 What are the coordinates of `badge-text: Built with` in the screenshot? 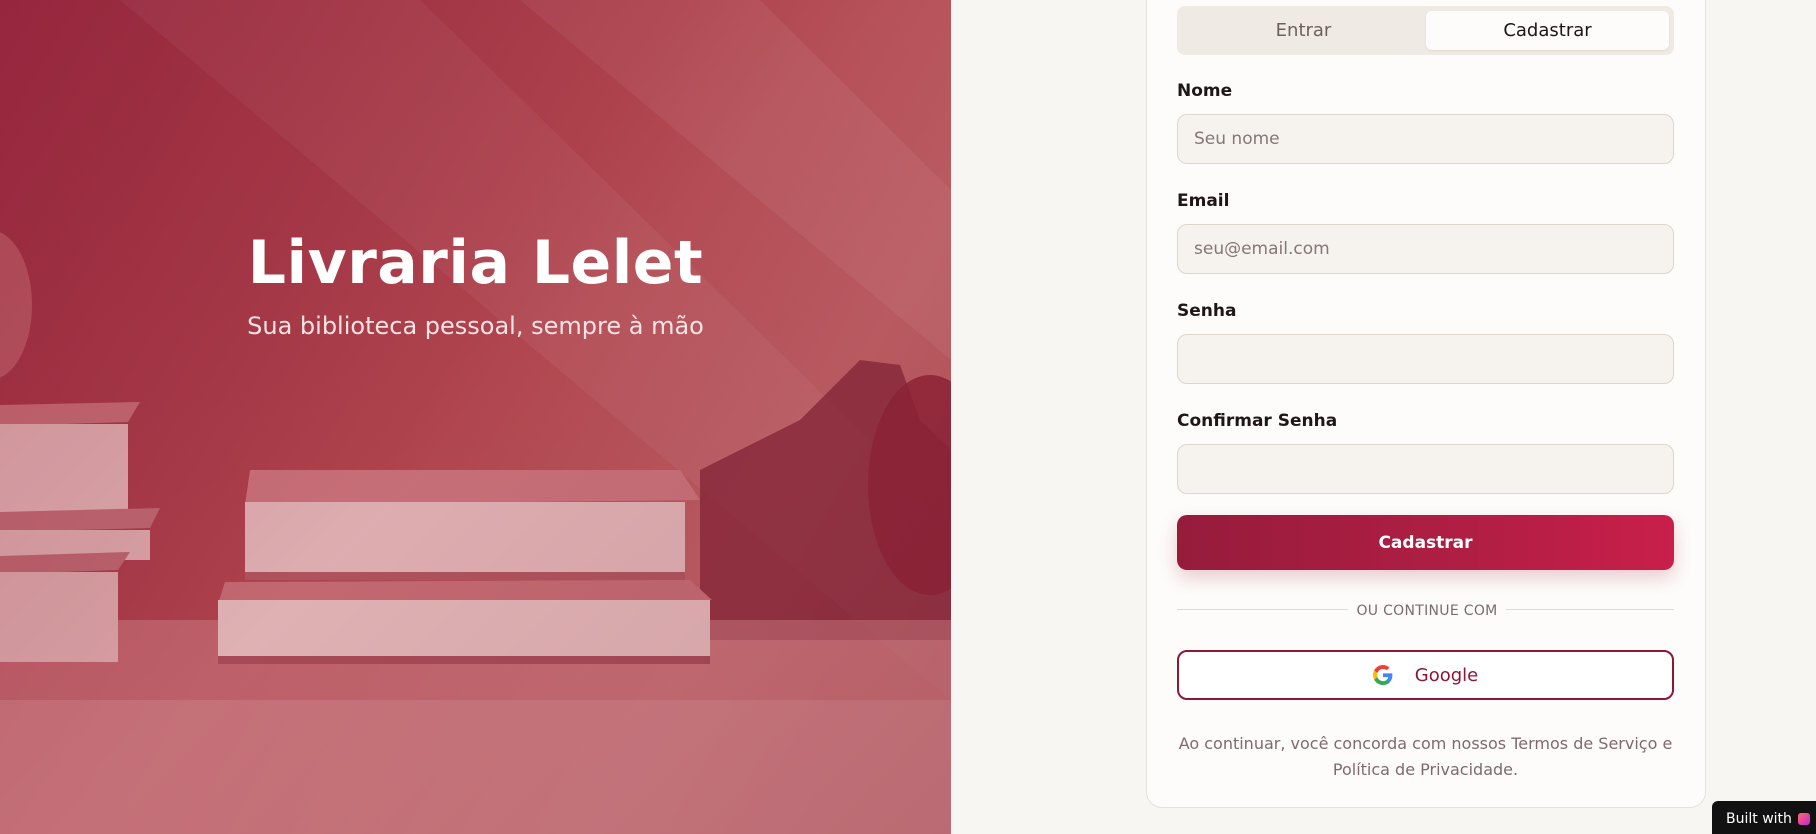 It's located at (1759, 819).